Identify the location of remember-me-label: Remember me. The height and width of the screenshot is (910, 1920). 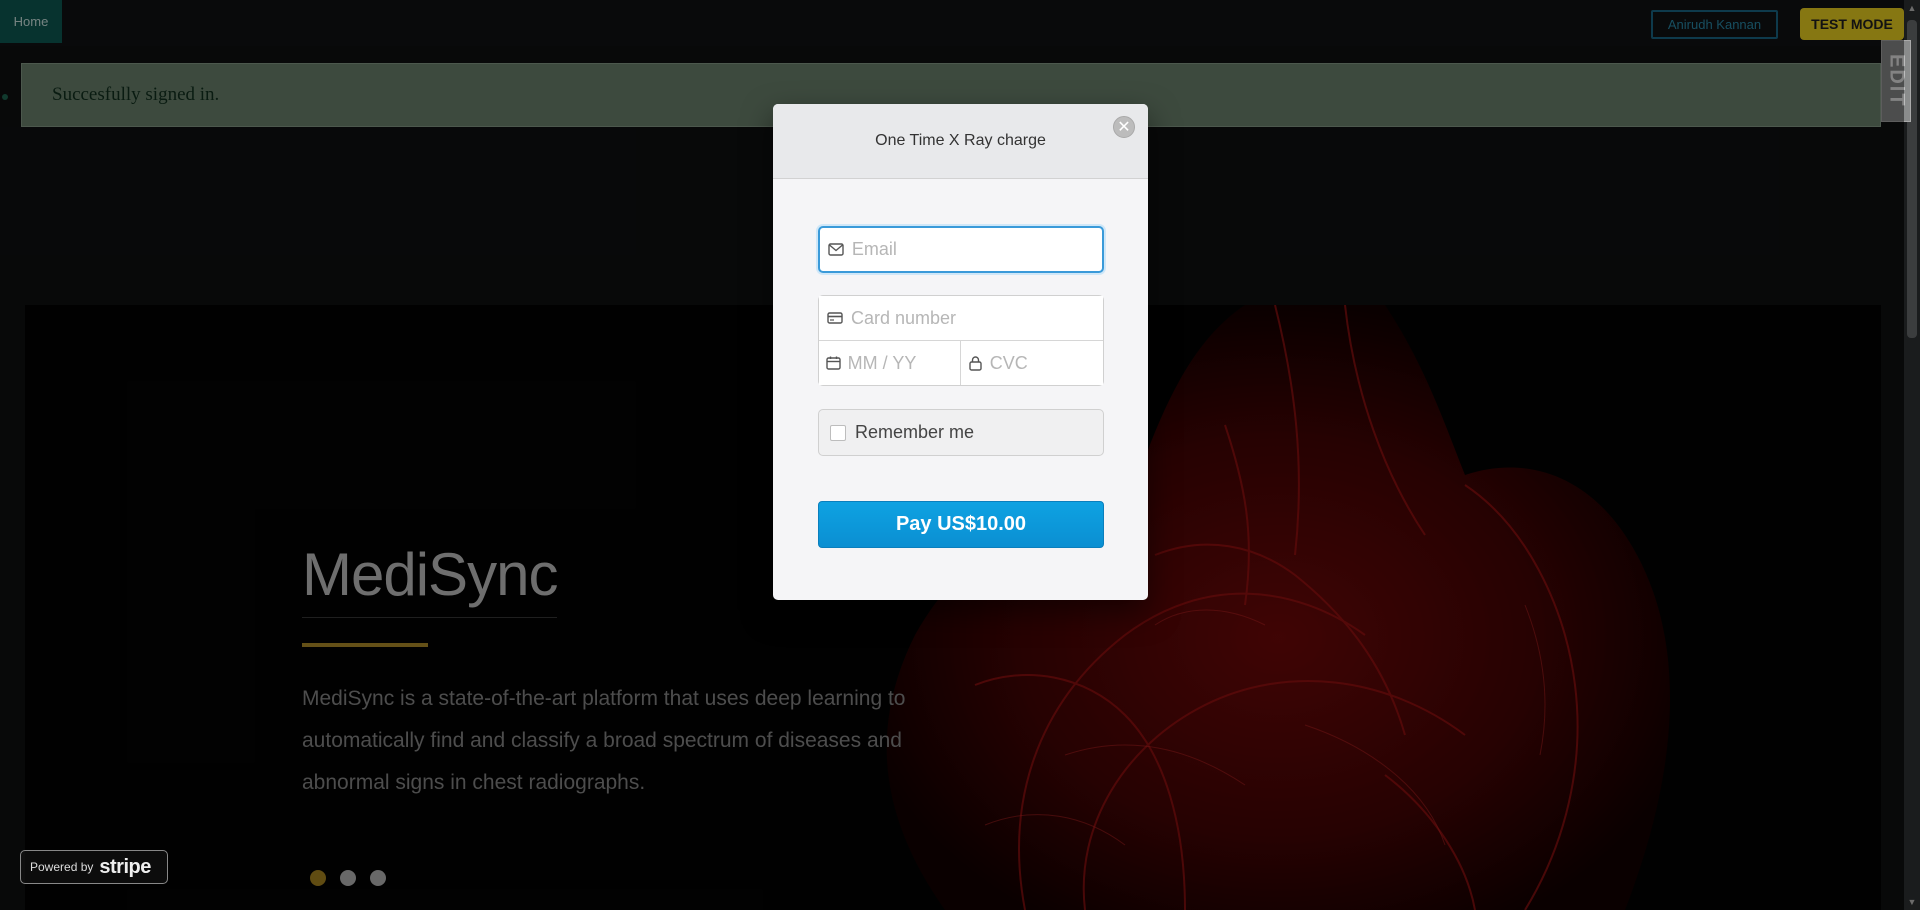
(915, 432).